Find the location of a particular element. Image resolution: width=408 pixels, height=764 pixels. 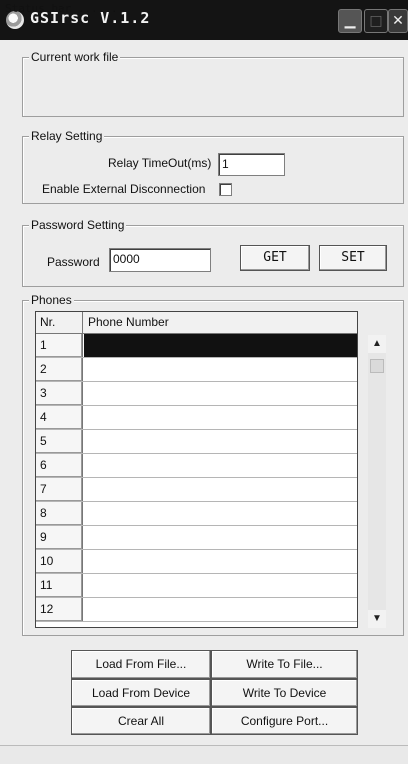

row-number: 9 is located at coordinates (59, 537).